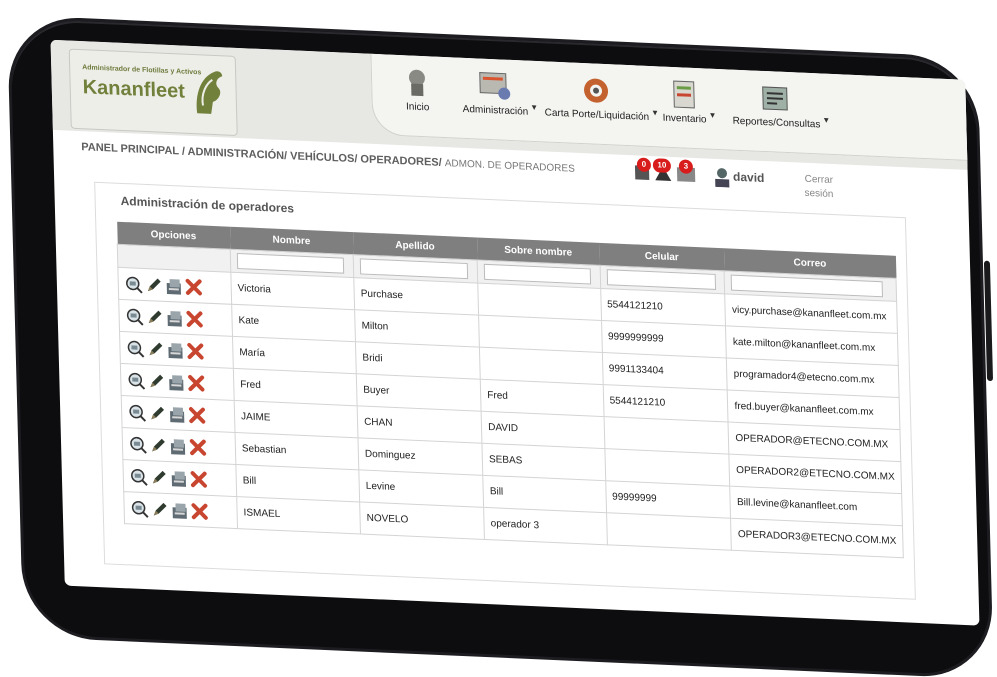 This screenshot has height=677, width=997. What do you see at coordinates (296, 419) in the screenshot?
I see `cell-nombre: JAIME` at bounding box center [296, 419].